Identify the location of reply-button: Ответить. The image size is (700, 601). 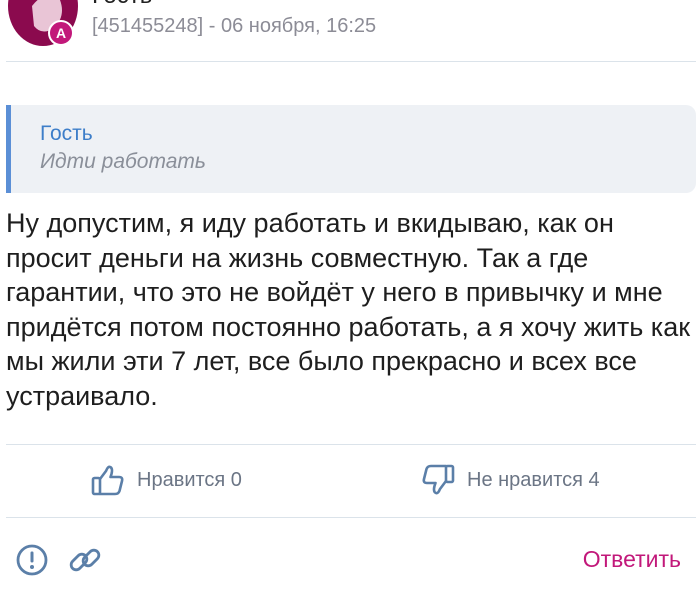
(632, 559).